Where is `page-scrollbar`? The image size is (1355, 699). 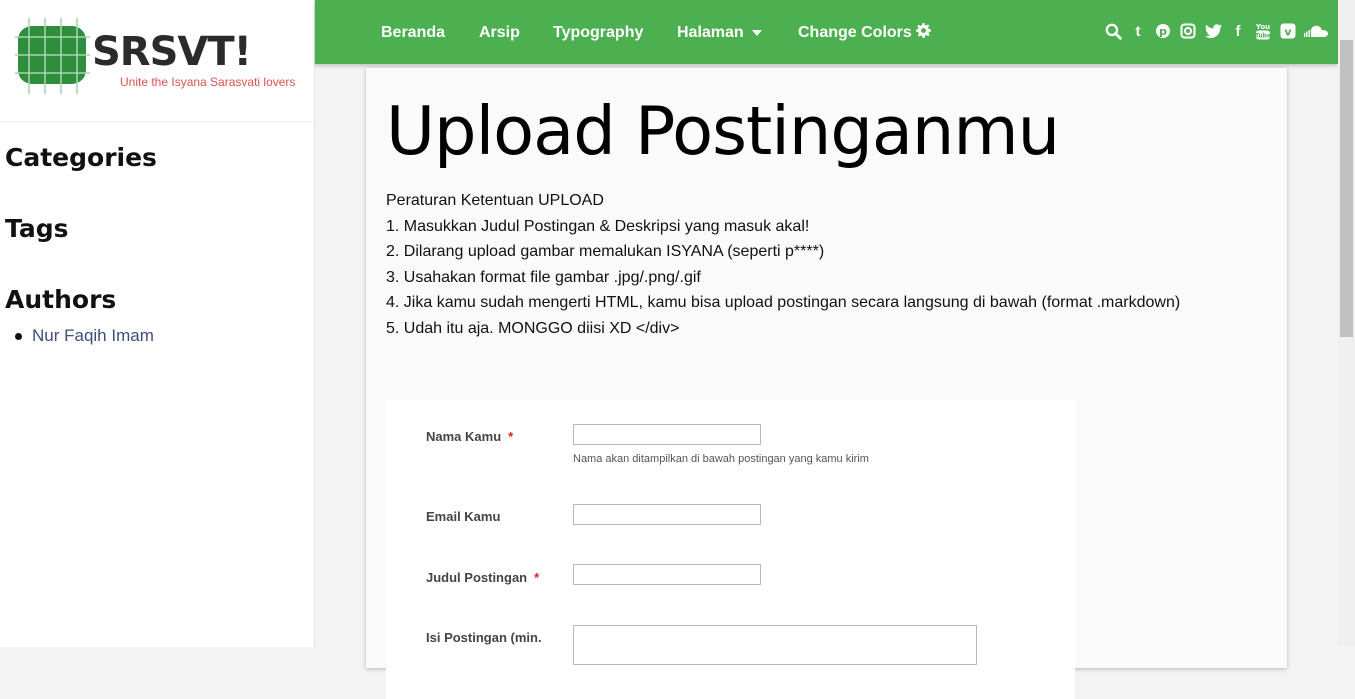
page-scrollbar is located at coordinates (1346, 323).